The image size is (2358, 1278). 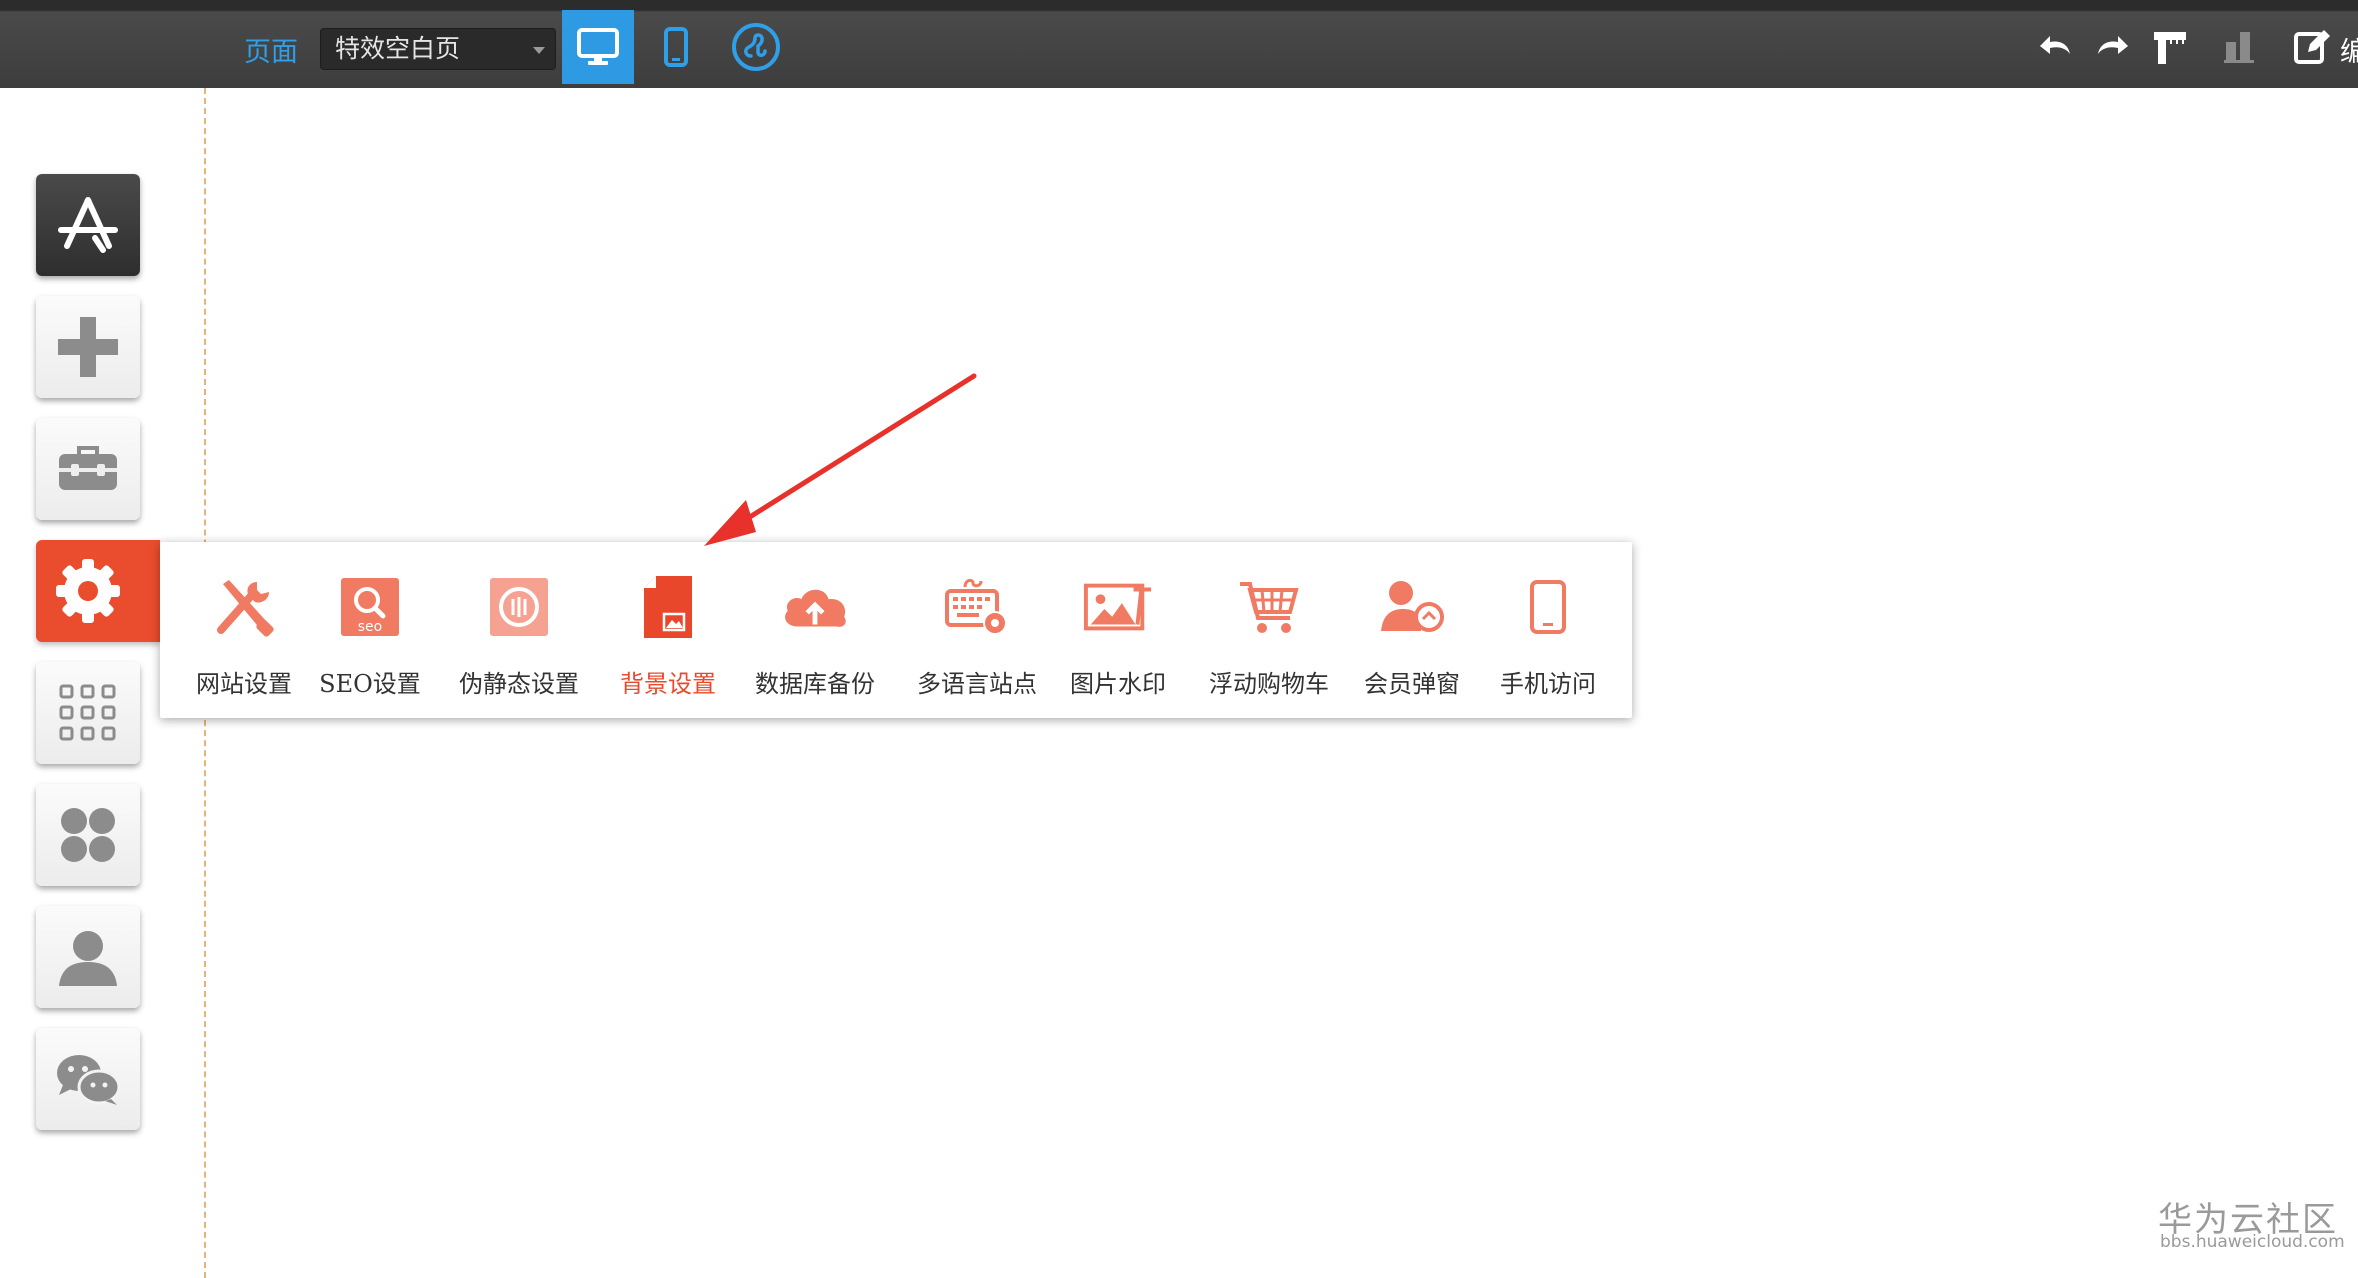 I want to click on sidebar-item-toolbox, so click(x=88, y=469).